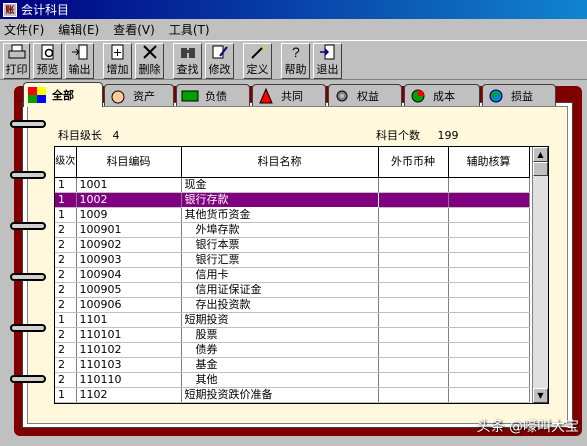 Image resolution: width=587 pixels, height=446 pixels. Describe the element at coordinates (280, 305) in the screenshot. I see `name-cell: 存出投资款` at that location.